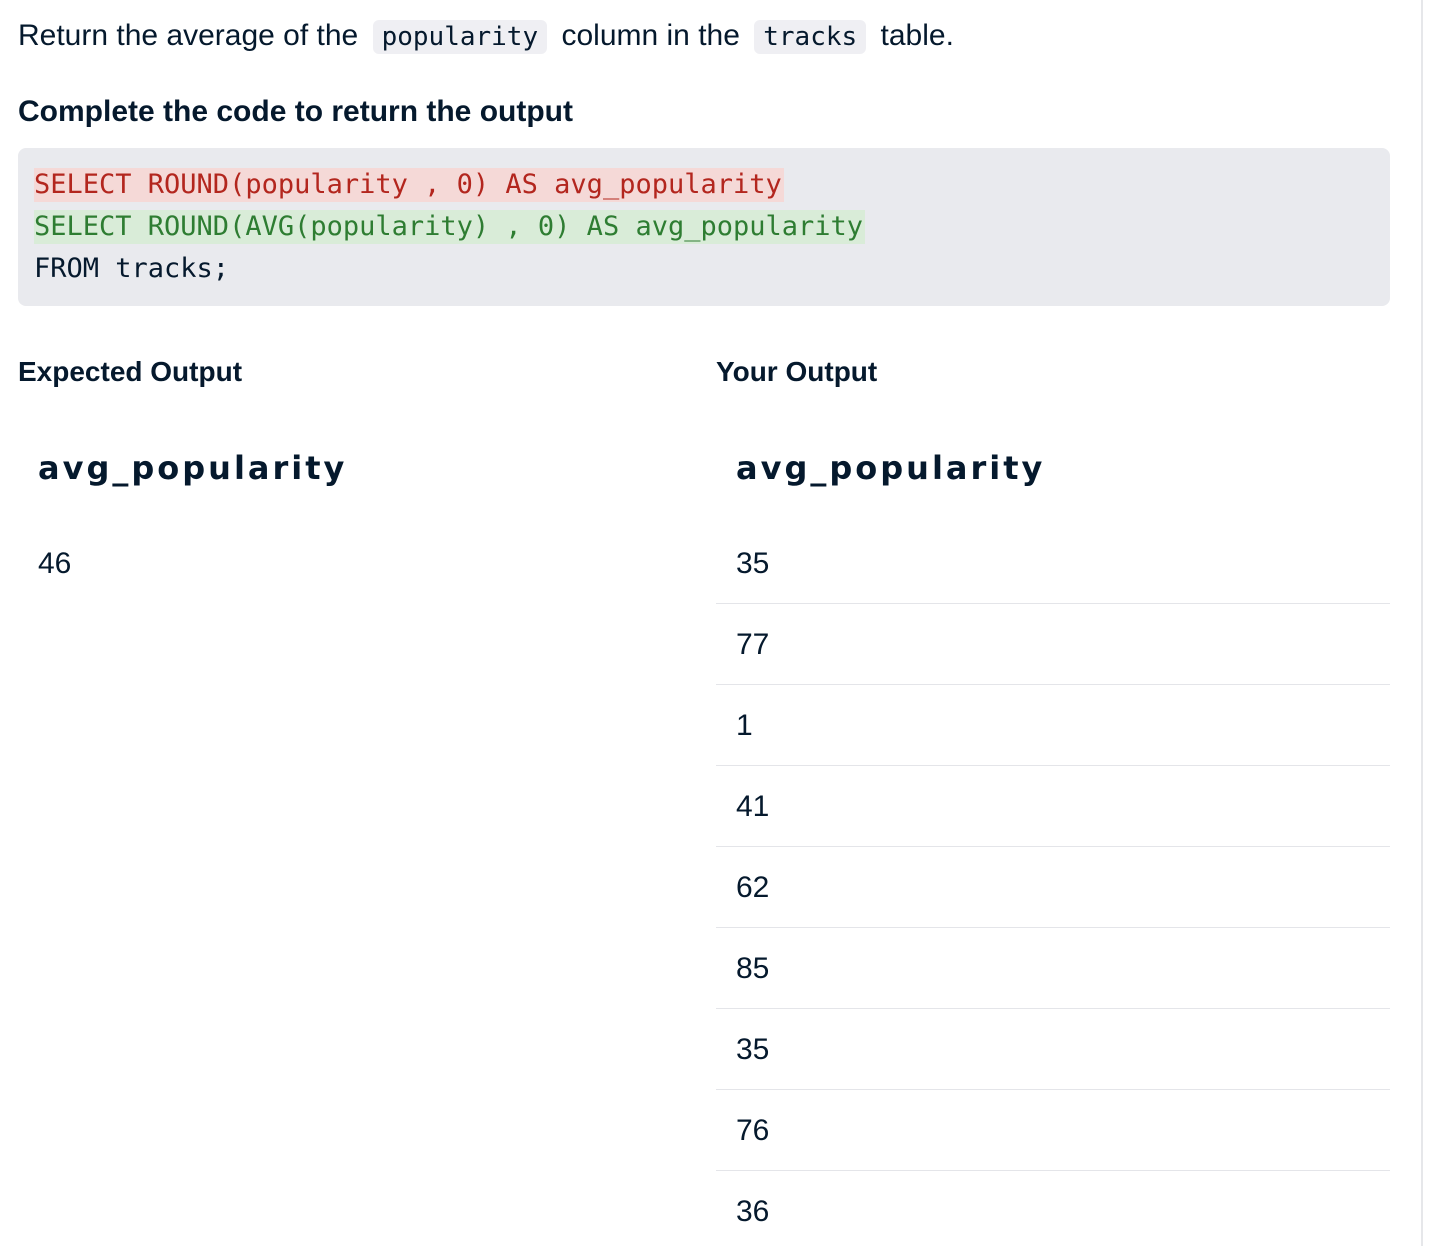  What do you see at coordinates (130, 371) in the screenshot?
I see `expected-output-title: Expected Output` at bounding box center [130, 371].